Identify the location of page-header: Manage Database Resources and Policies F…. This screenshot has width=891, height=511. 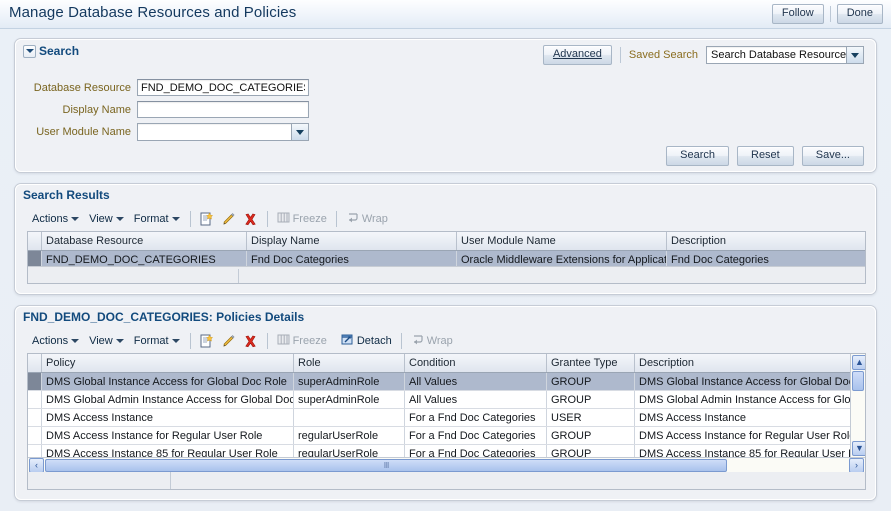
(445, 14).